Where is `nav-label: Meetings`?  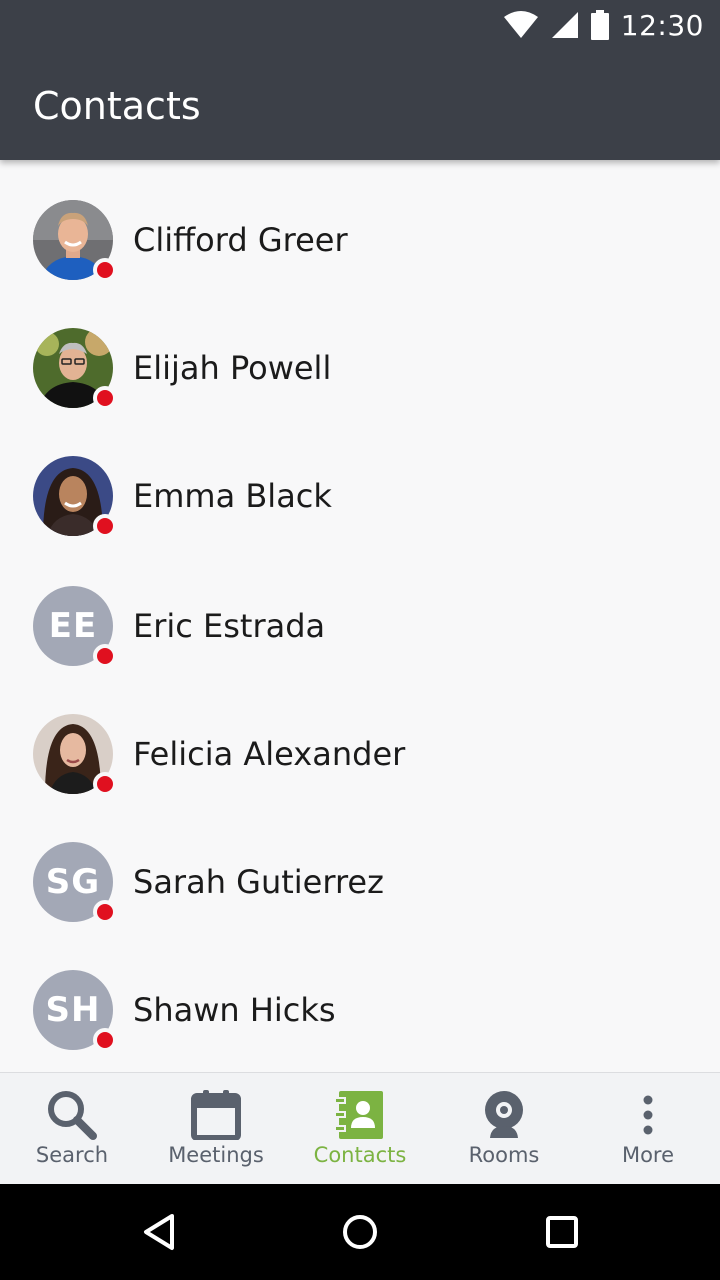 nav-label: Meetings is located at coordinates (216, 1155).